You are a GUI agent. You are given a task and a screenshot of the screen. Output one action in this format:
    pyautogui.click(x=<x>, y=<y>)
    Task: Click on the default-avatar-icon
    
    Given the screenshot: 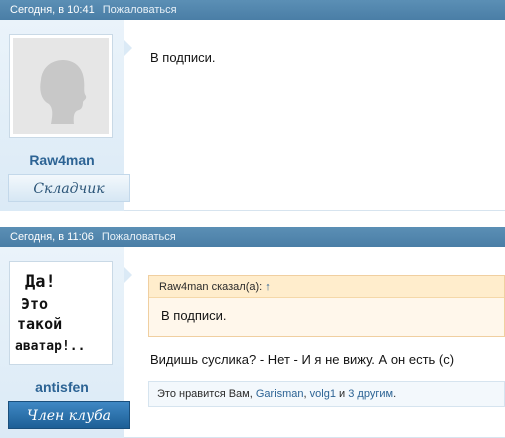 What is the action you would take?
    pyautogui.click(x=61, y=86)
    